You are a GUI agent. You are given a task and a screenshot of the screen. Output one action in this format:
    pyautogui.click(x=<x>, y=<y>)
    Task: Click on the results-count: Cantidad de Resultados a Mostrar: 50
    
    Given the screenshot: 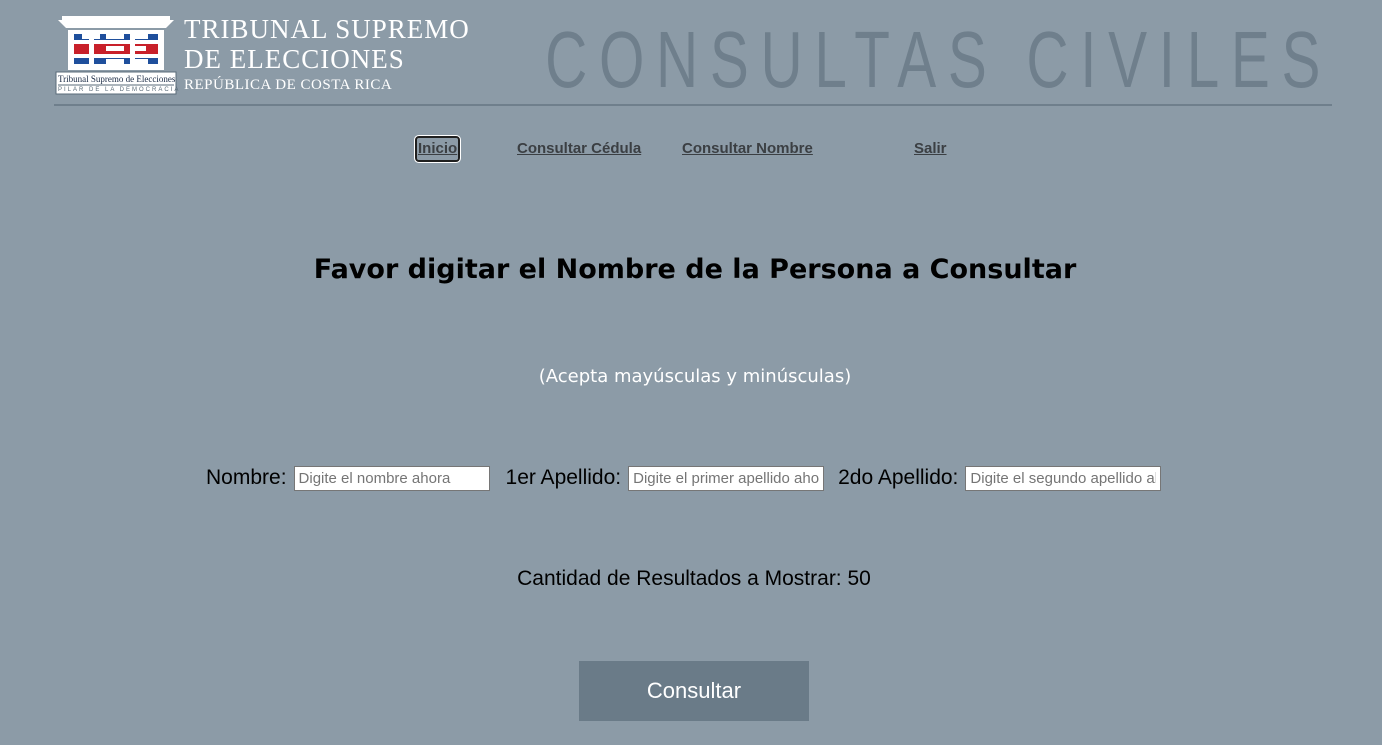 What is the action you would take?
    pyautogui.click(x=694, y=578)
    